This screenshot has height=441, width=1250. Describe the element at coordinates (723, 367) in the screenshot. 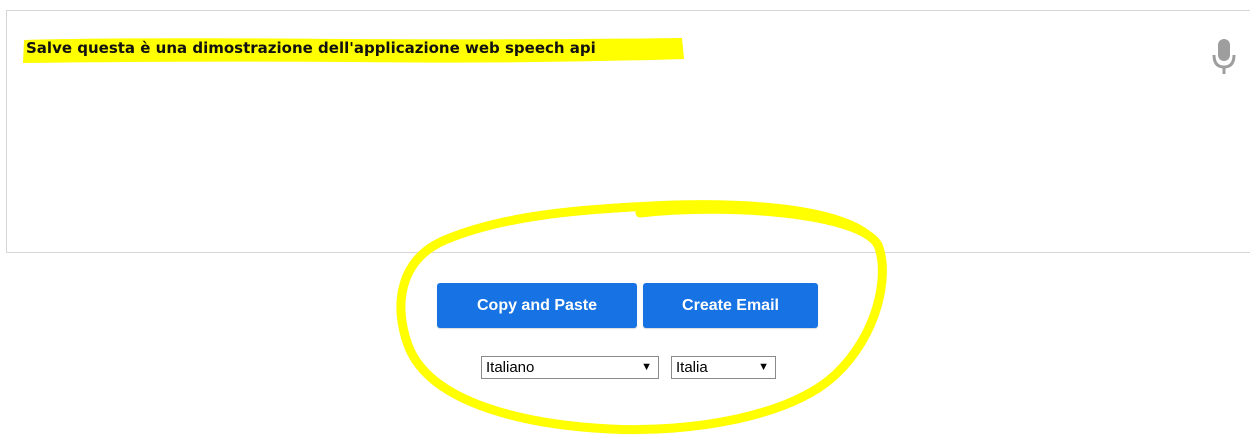

I see `dialect-select: Italia ▼` at that location.